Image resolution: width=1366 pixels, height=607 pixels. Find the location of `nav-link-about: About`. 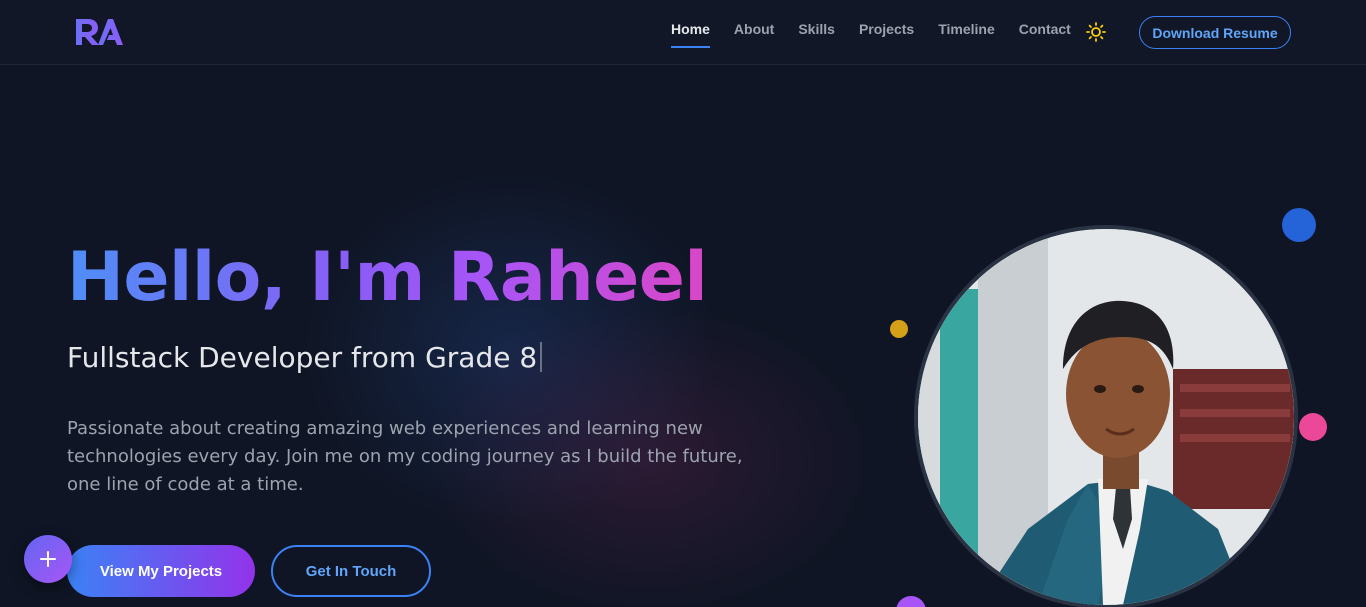

nav-link-about: About is located at coordinates (754, 34).